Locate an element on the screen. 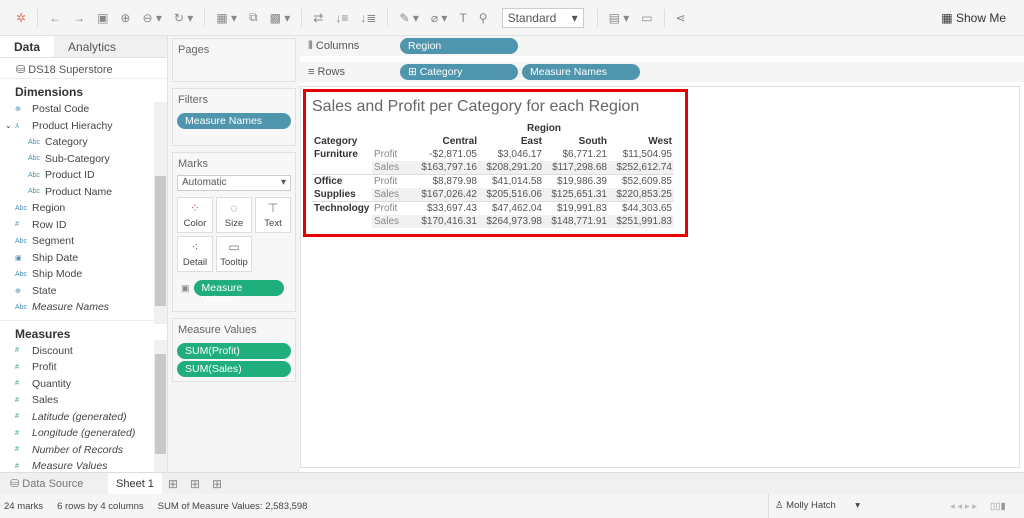 This screenshot has width=1024, height=518. dimension-field: ⌄ ⅄ Product Hierachy is located at coordinates (83, 126).